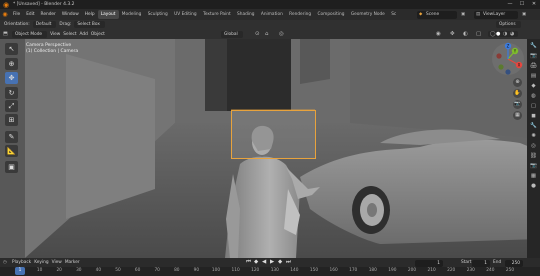 The image size is (540, 276). I want to click on grid-icon: ▦, so click(517, 115).